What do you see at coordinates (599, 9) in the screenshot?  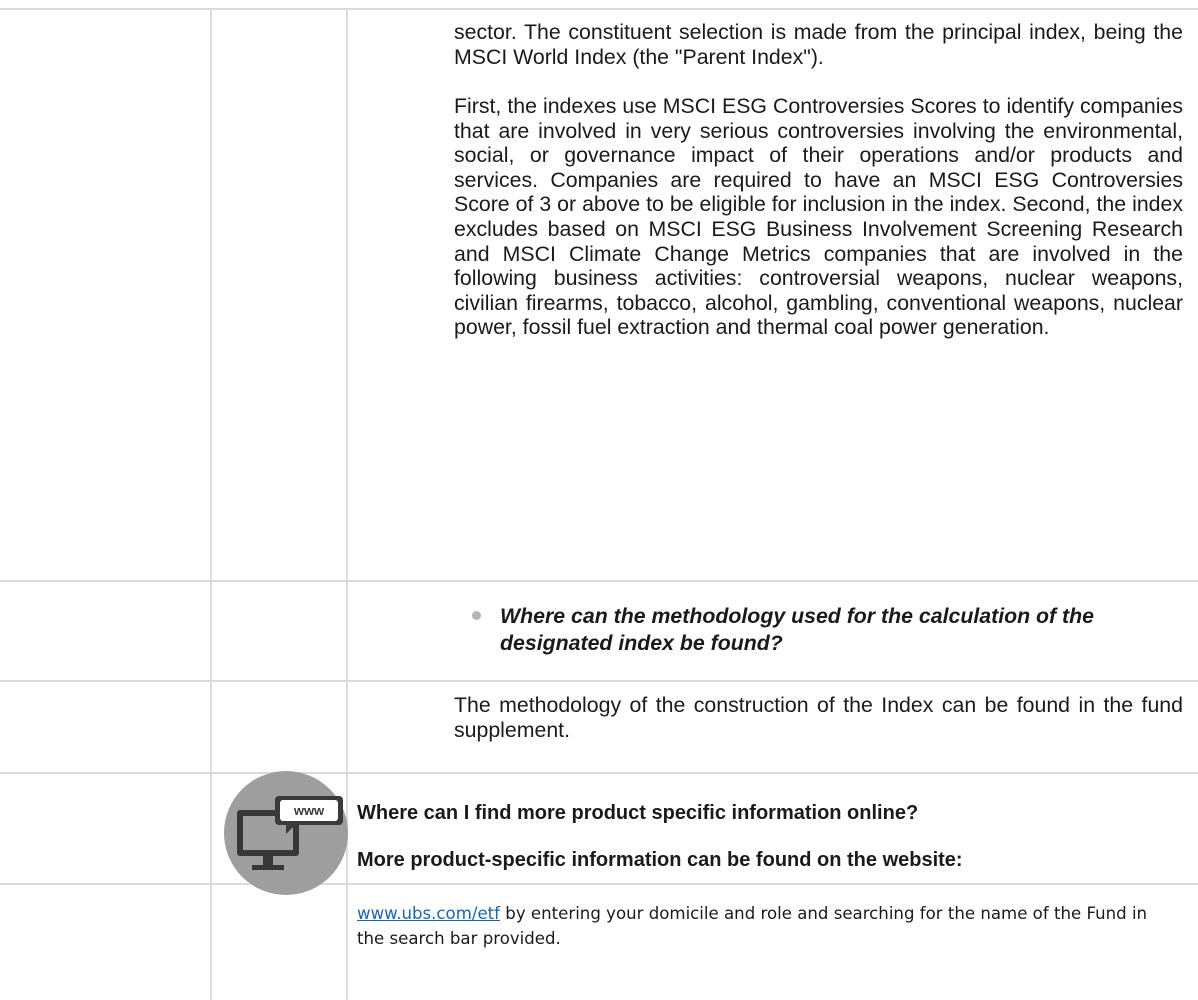 I see `table-top-border` at bounding box center [599, 9].